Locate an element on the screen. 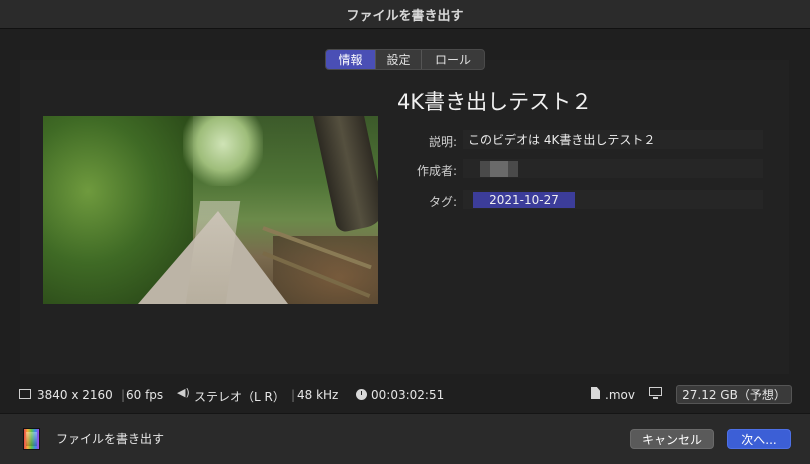 This screenshot has height=464, width=810. tab-bar: 情報 設定 ロール is located at coordinates (405, 59).